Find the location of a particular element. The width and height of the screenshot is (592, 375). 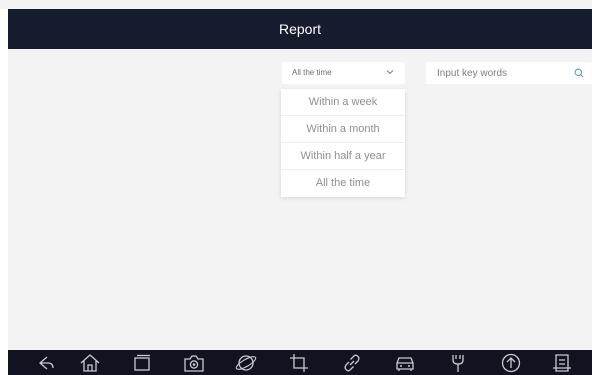

tools-icon is located at coordinates (458, 363).